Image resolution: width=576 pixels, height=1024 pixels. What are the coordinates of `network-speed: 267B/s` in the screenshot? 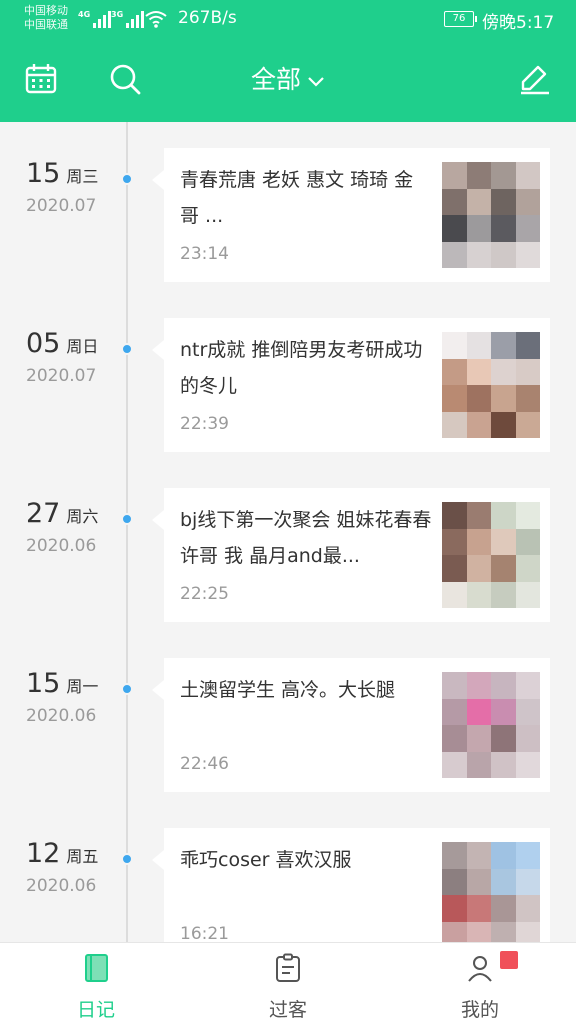 It's located at (207, 18).